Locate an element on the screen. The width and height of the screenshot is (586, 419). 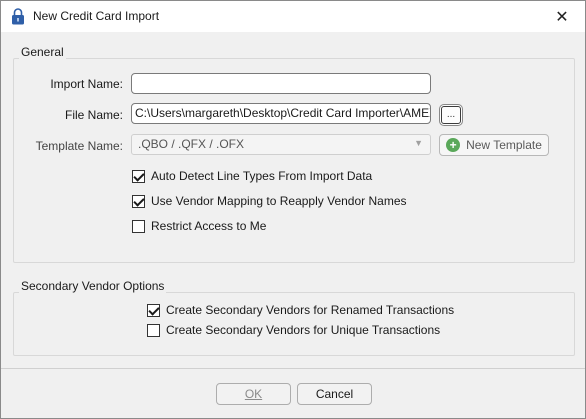
ok-button: OK is located at coordinates (253, 394).